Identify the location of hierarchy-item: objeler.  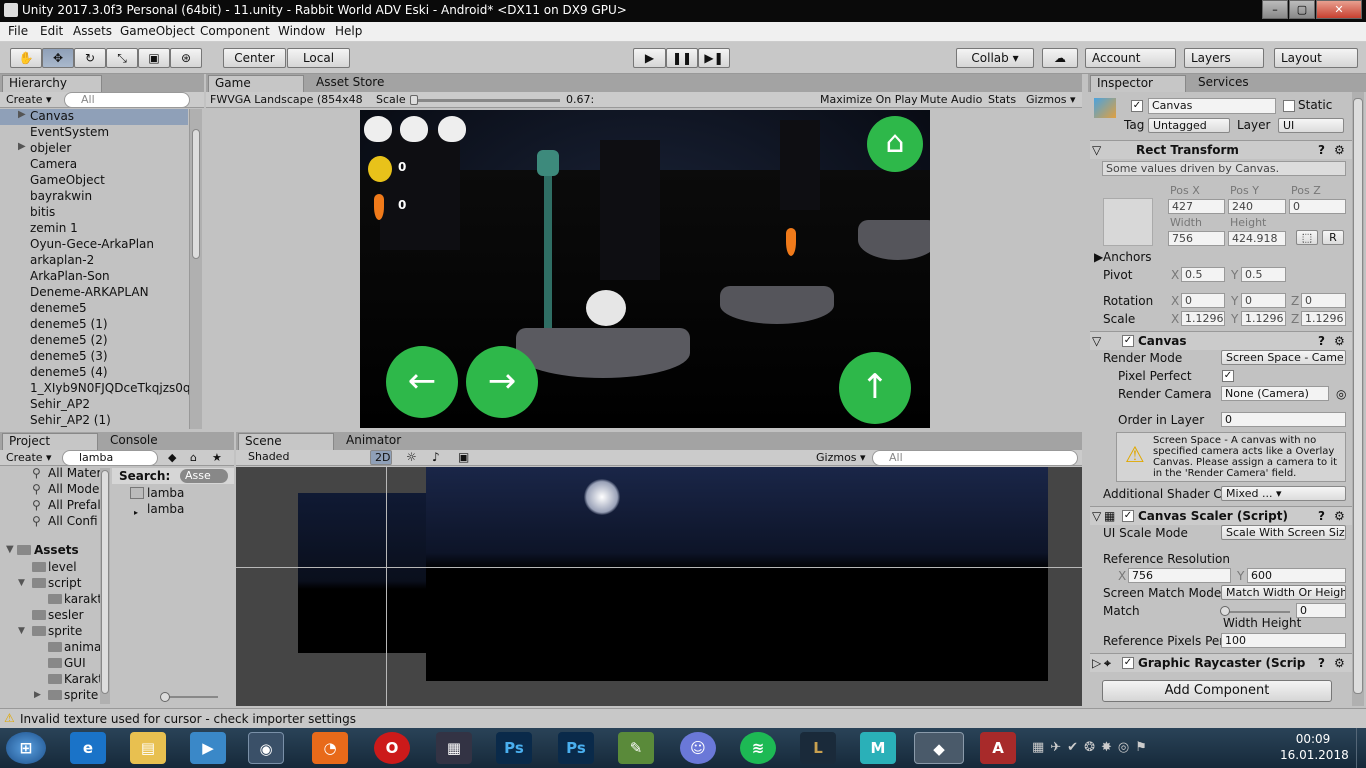
(50, 148).